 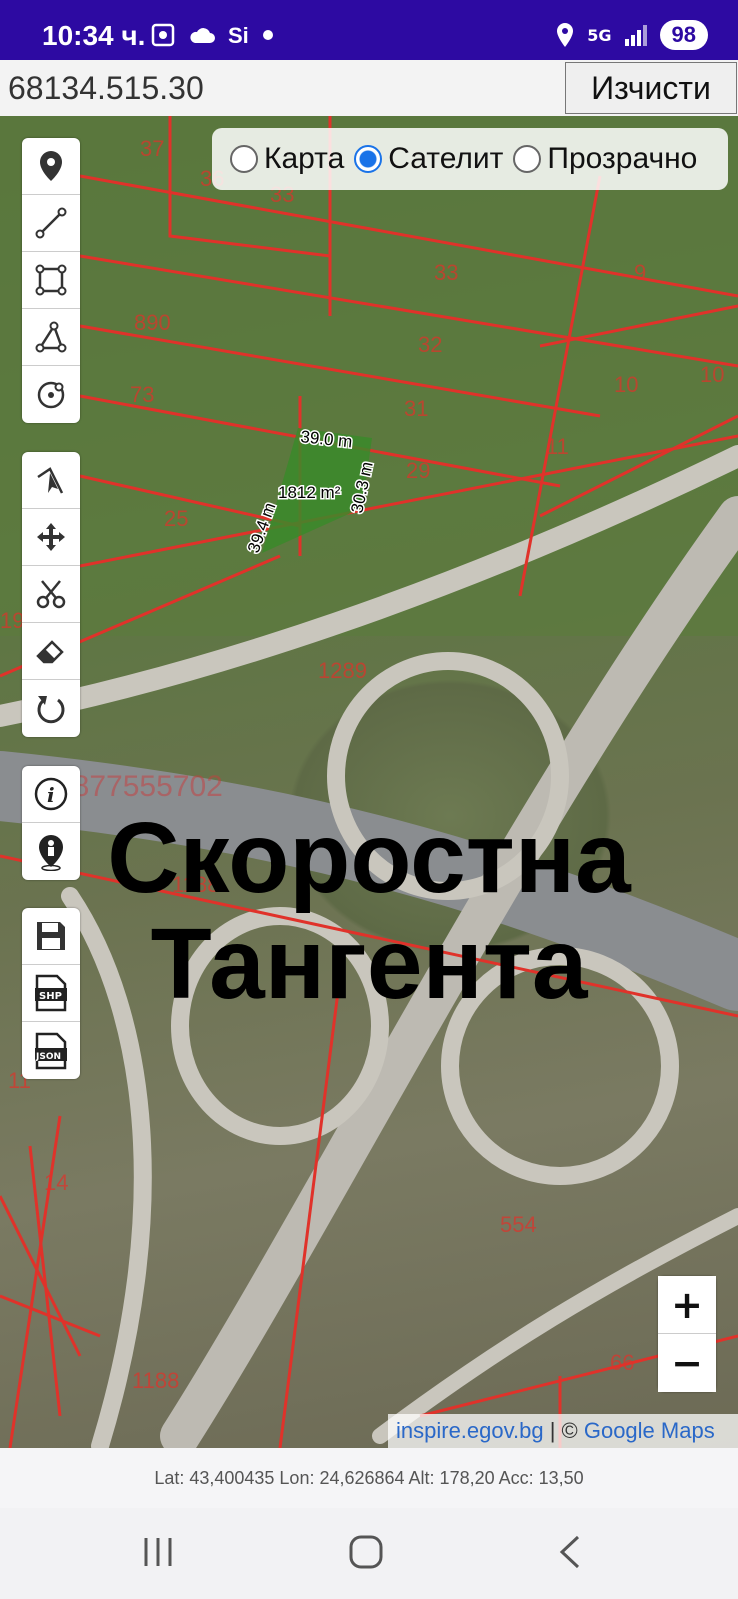 I want to click on parcel-label: 1289, so click(x=342, y=670).